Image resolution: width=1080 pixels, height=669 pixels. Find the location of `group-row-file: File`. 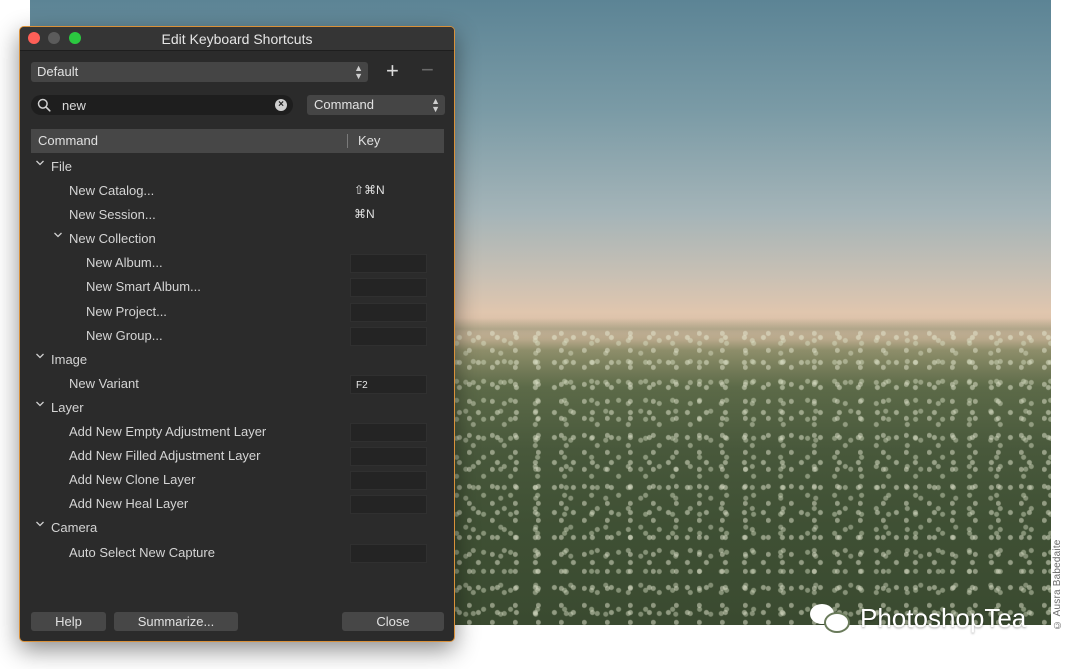

group-row-file: File is located at coordinates (237, 167).